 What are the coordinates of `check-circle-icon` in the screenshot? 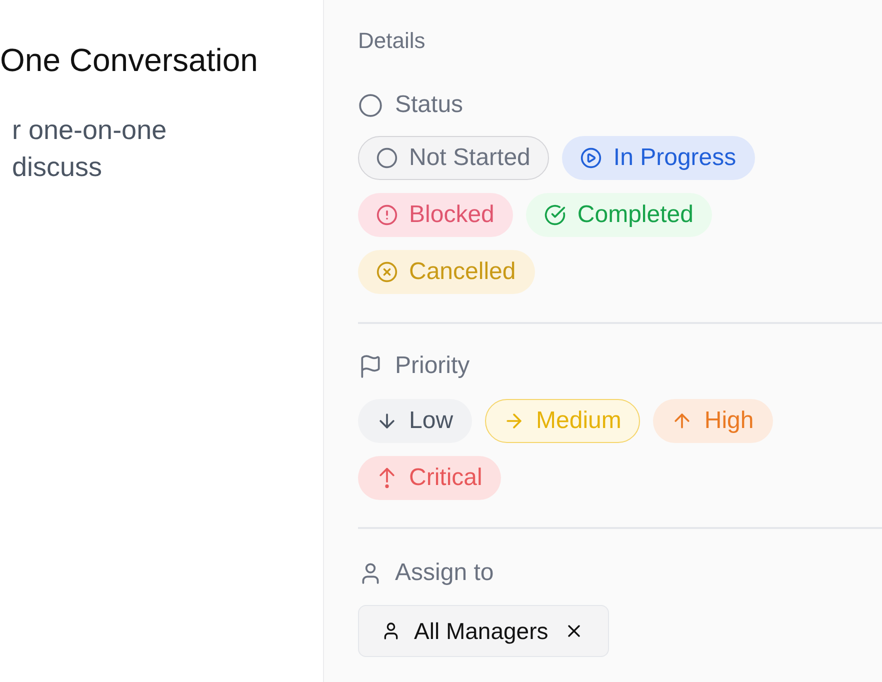 It's located at (555, 215).